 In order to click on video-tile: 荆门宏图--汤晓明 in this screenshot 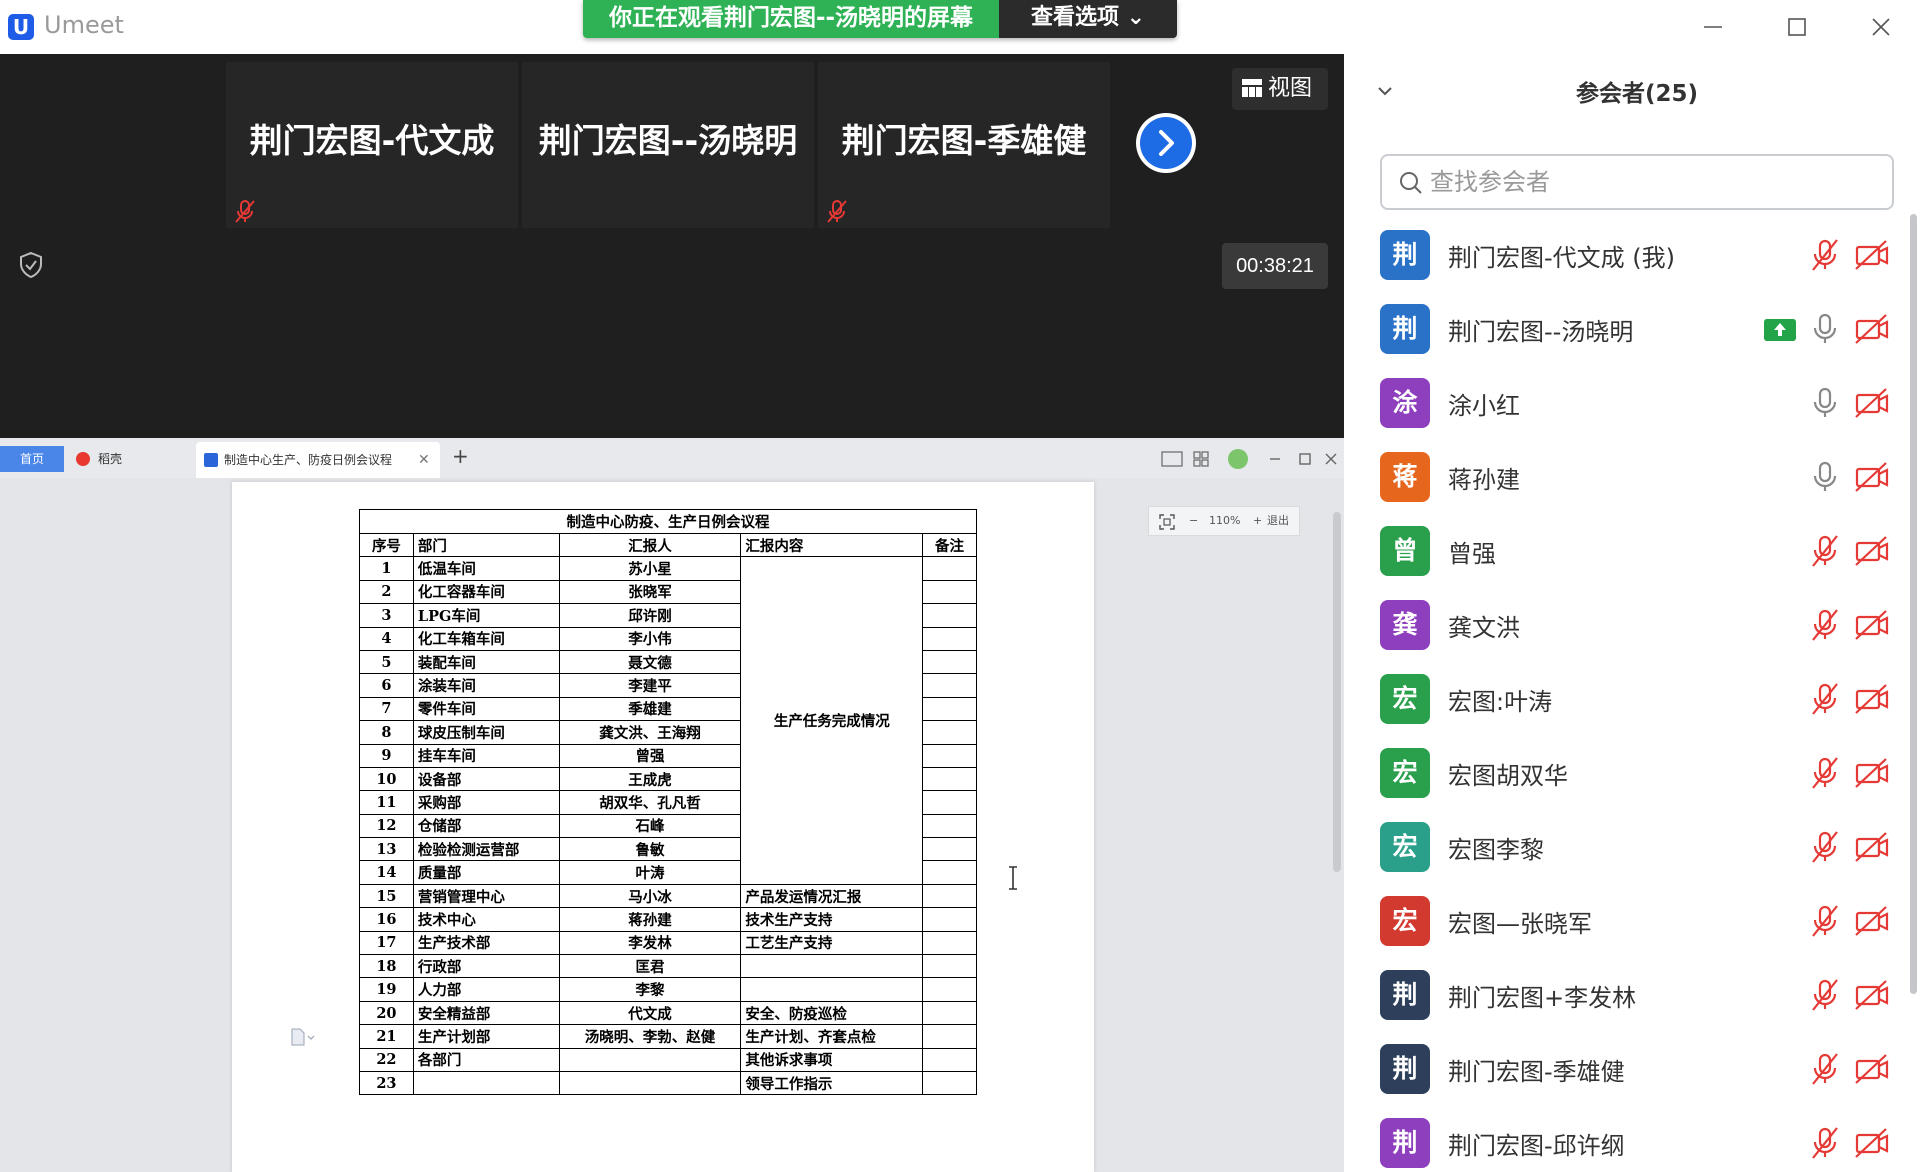, I will do `click(668, 145)`.